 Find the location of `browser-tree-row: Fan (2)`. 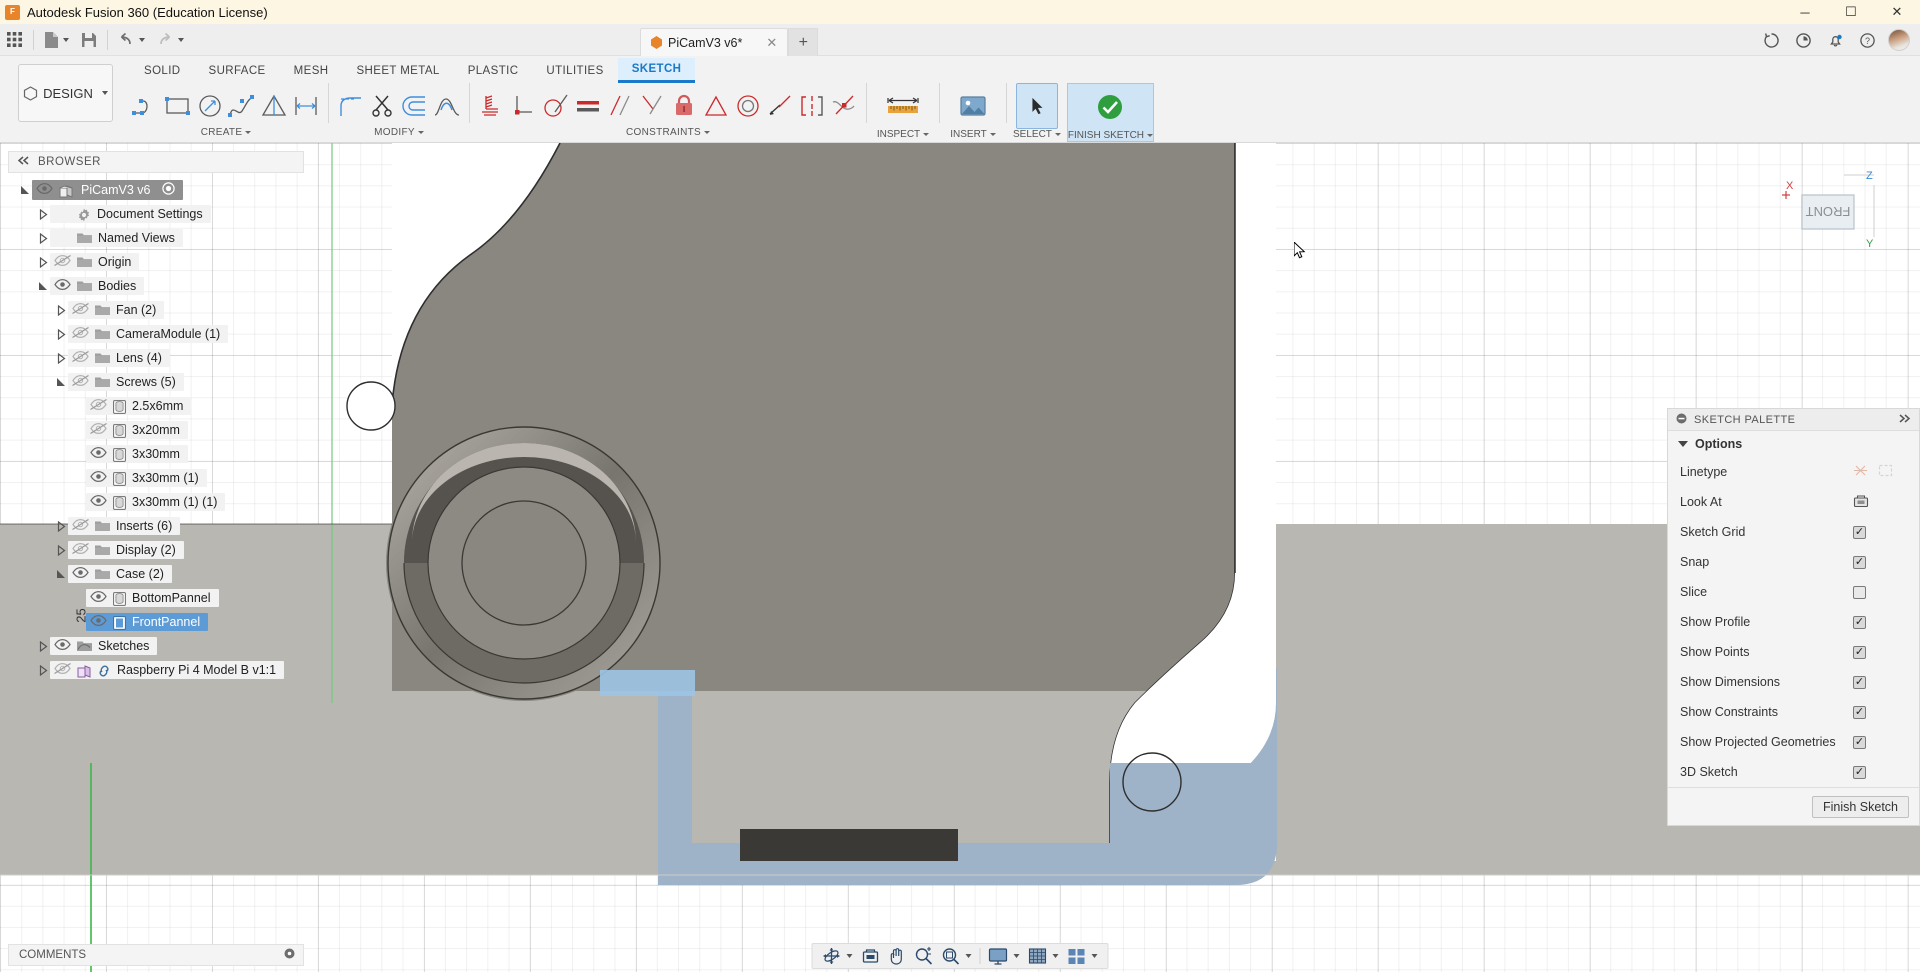

browser-tree-row: Fan (2) is located at coordinates (153, 310).